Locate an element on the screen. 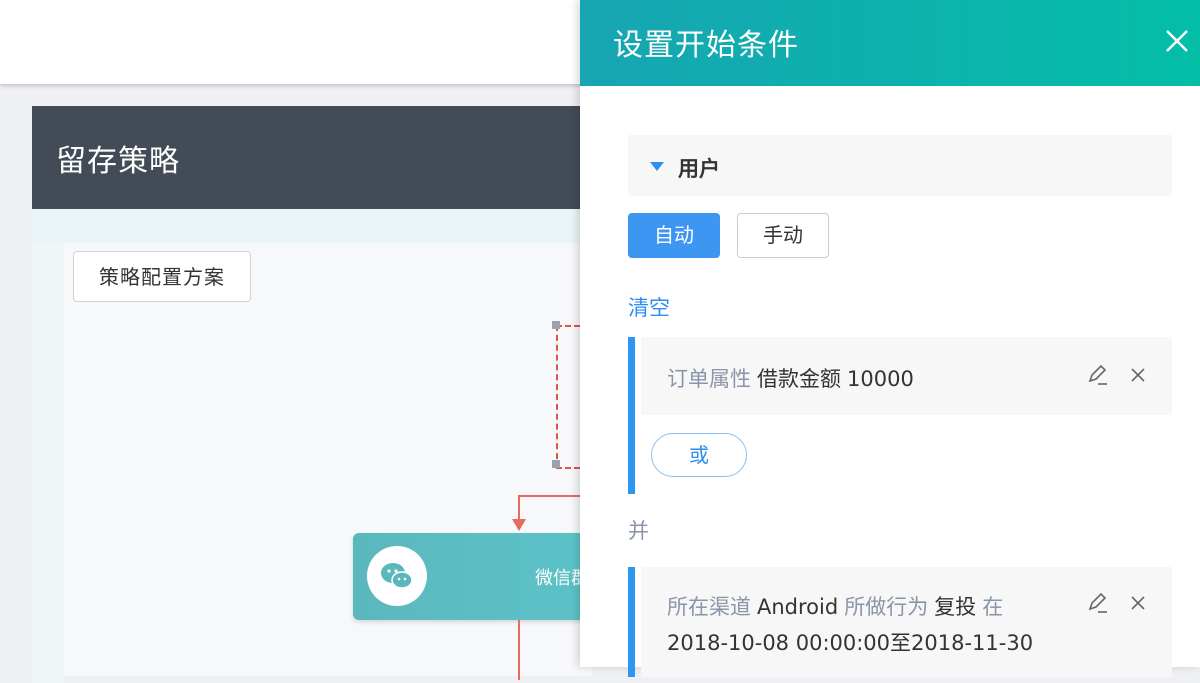 This screenshot has height=683, width=1200. close-icon is located at coordinates (1177, 41).